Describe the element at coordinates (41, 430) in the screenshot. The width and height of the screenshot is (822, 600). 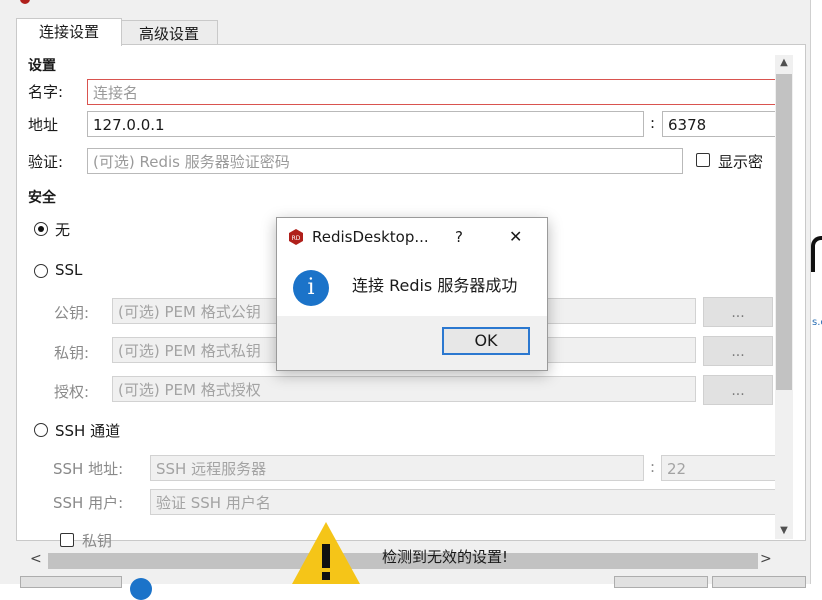
I see `ssh-tunnel-radio` at that location.